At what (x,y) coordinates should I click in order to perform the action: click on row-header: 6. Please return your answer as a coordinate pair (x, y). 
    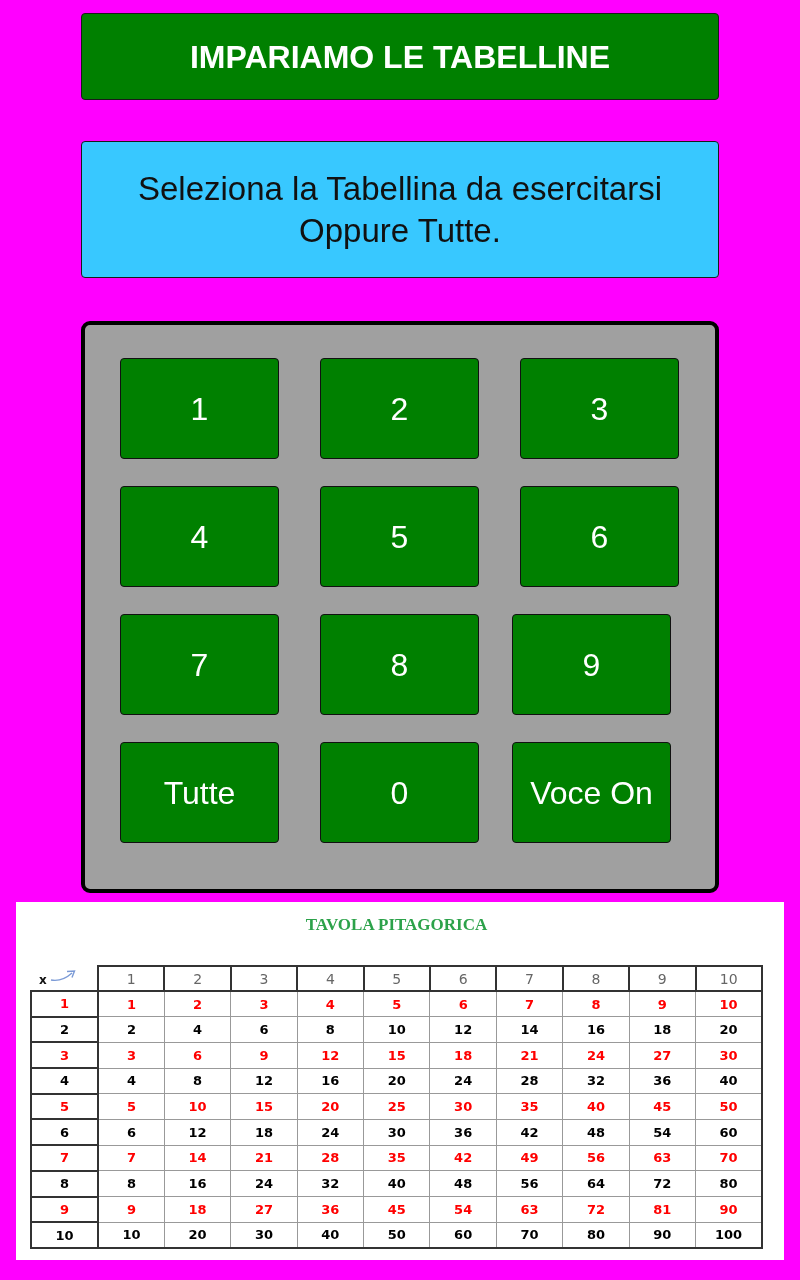
    Looking at the image, I should click on (64, 1132).